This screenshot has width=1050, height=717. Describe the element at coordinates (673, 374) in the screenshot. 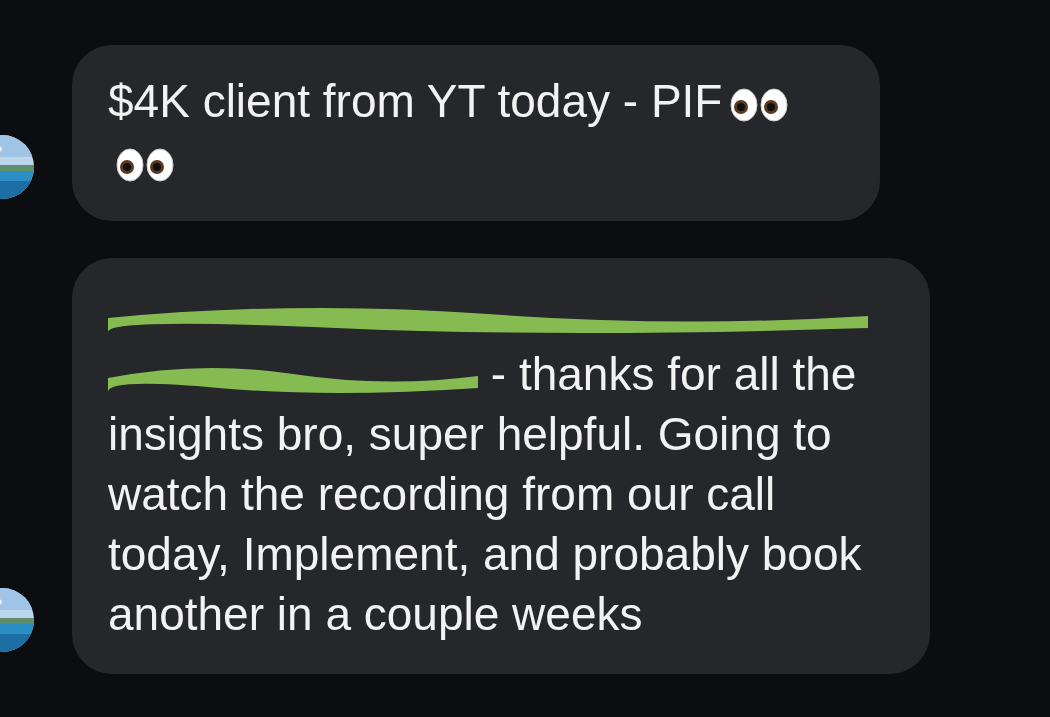

I see `message-text: - thanks for all the` at that location.